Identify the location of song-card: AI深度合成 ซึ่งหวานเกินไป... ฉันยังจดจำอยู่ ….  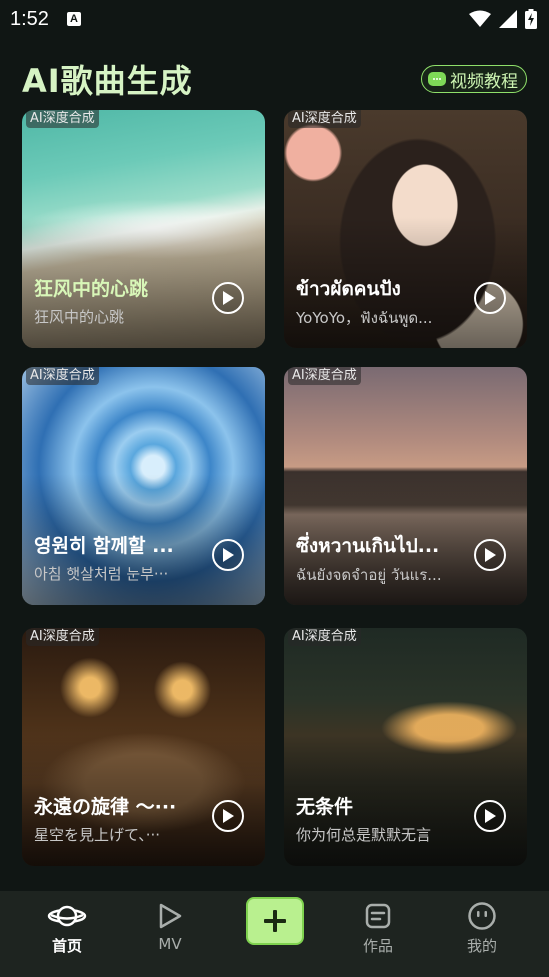
(405, 486).